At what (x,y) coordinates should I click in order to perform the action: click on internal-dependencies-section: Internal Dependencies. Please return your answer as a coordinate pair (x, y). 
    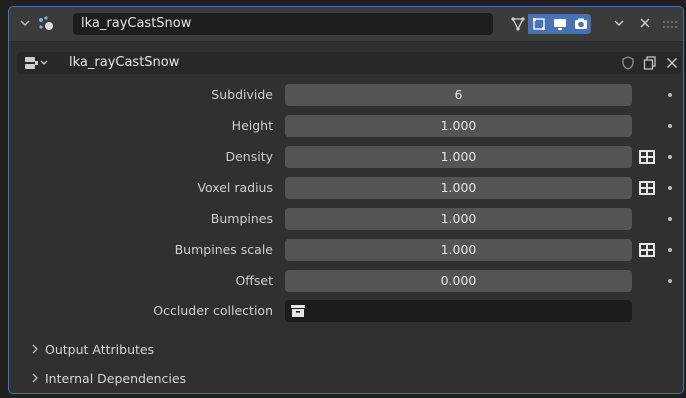
    Looking at the image, I should click on (108, 379).